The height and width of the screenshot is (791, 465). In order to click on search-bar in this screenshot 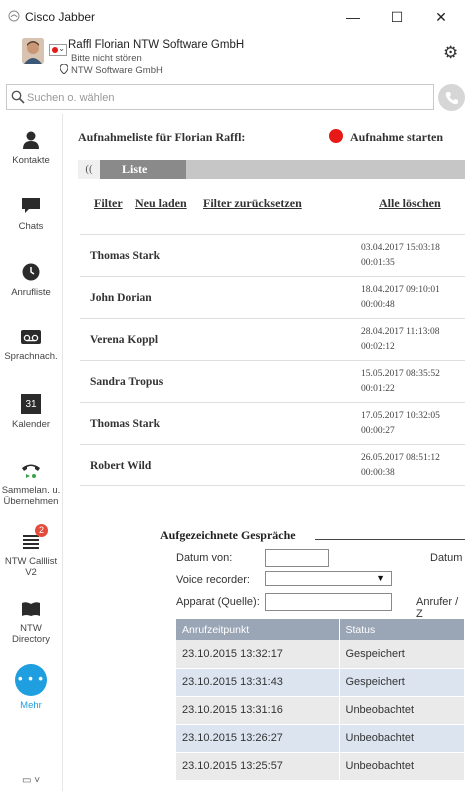, I will do `click(232, 97)`.